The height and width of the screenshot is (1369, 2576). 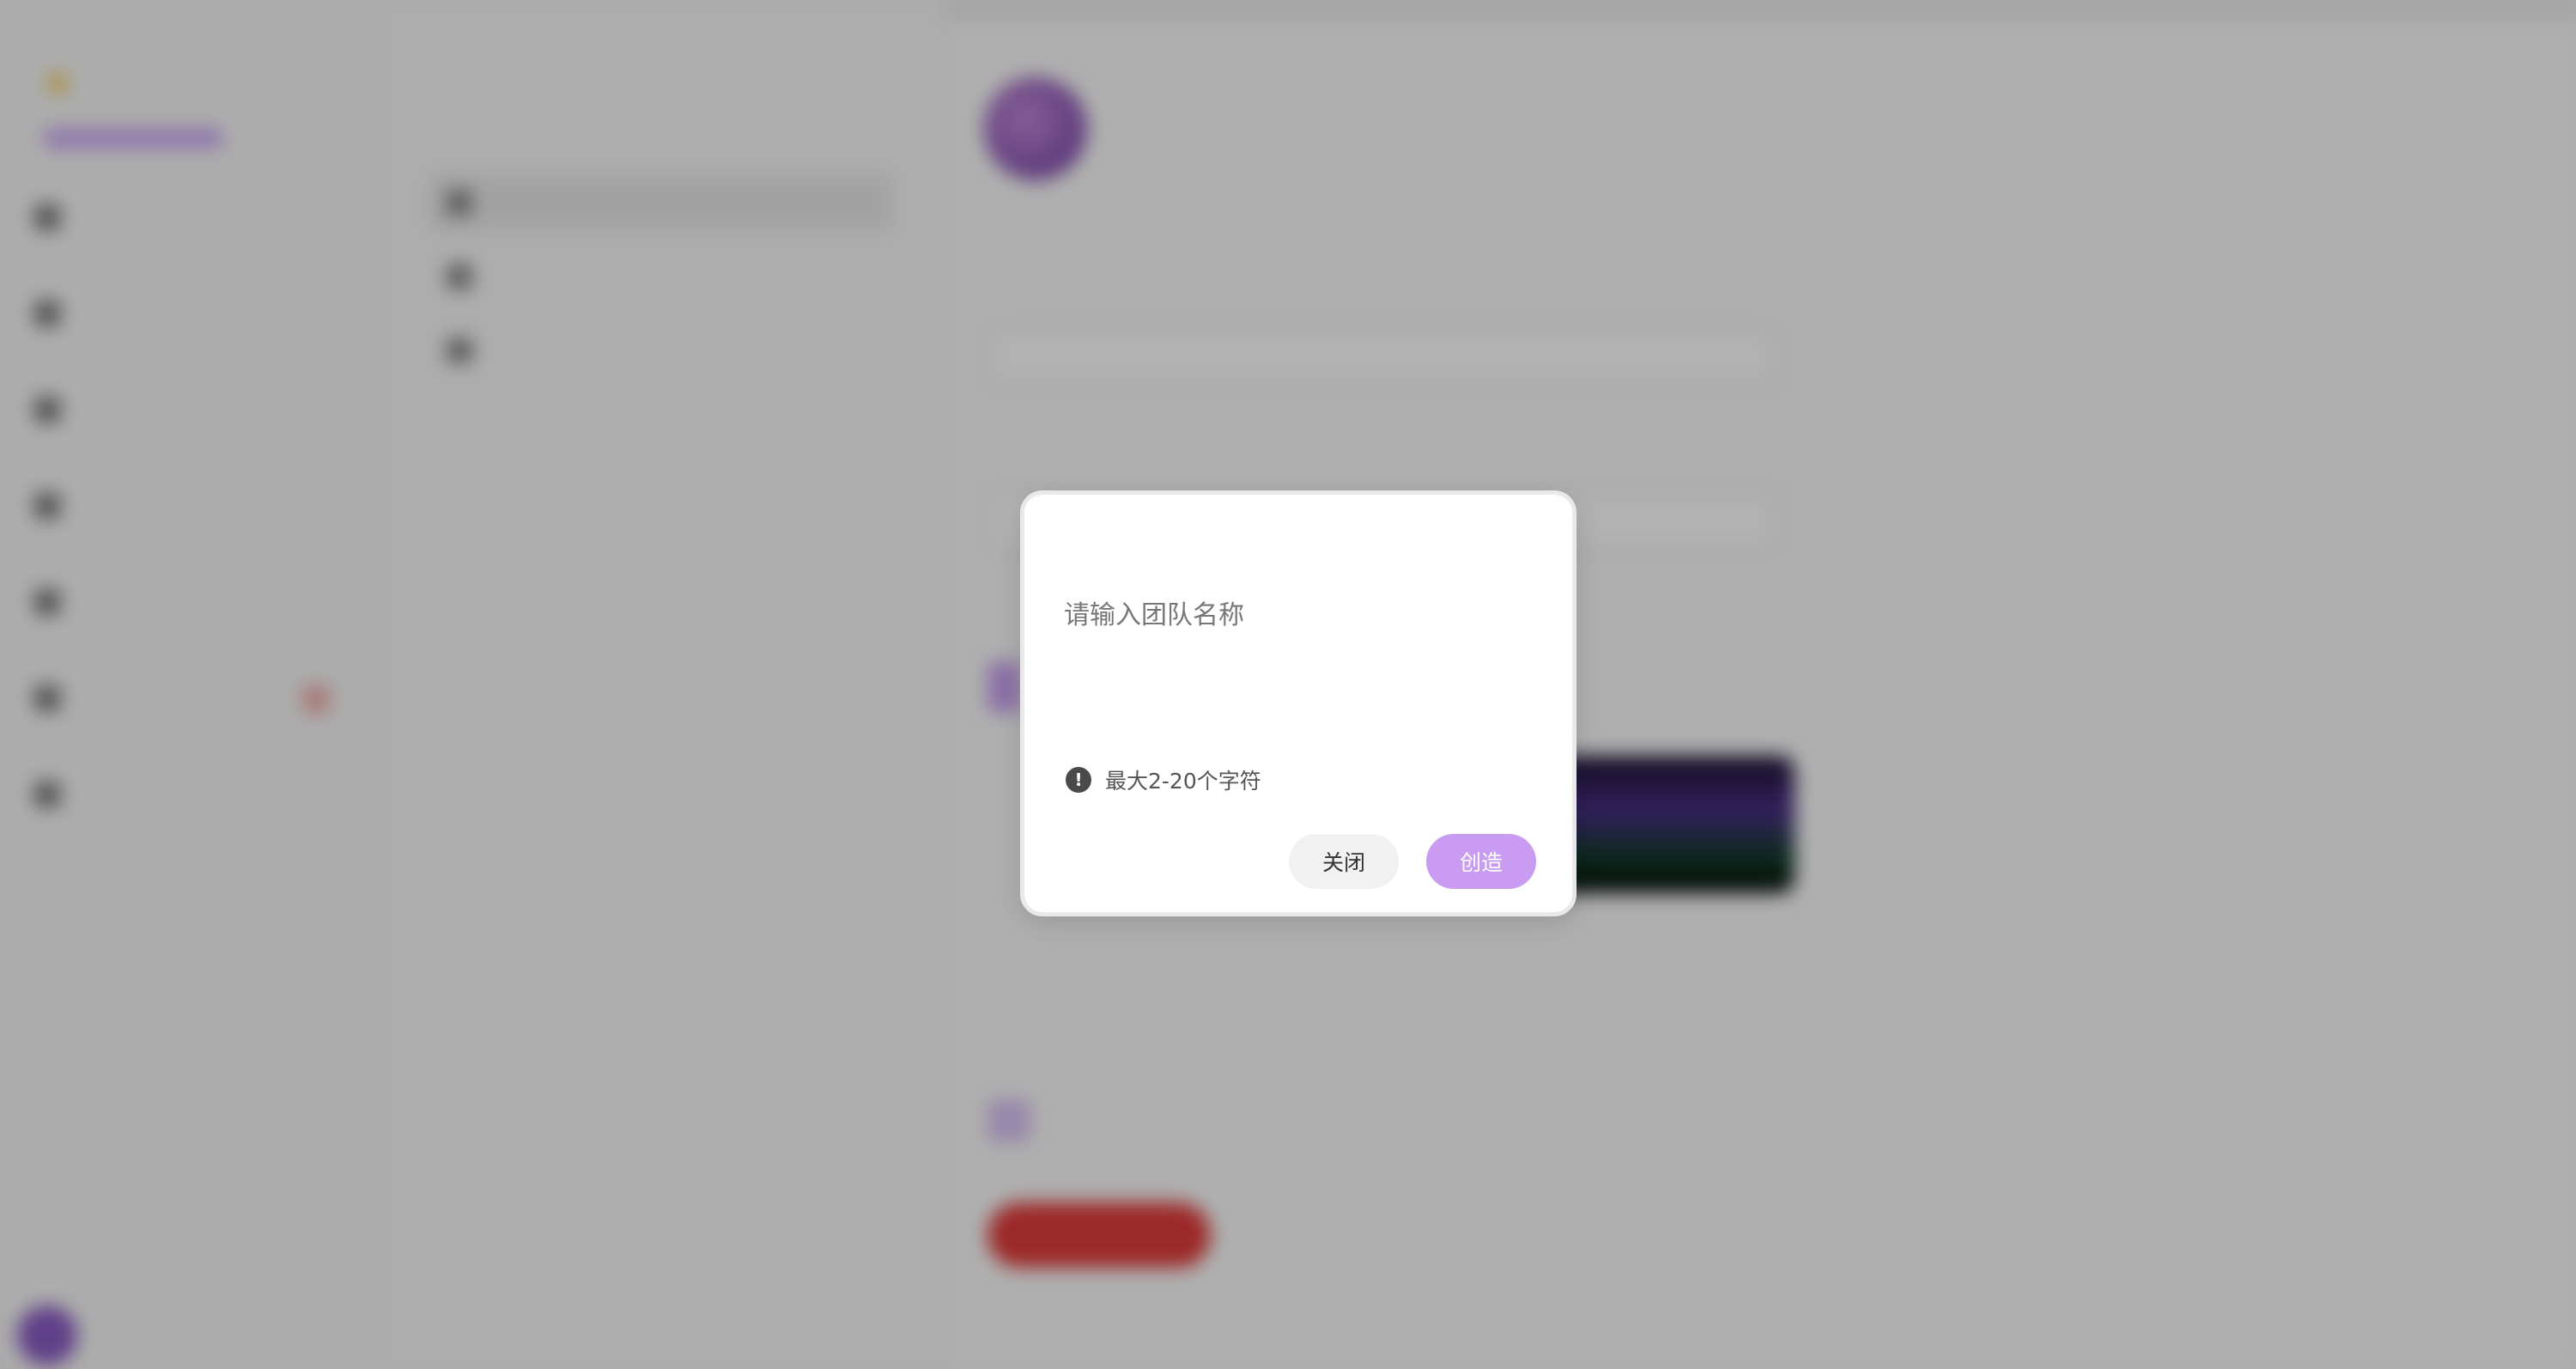 I want to click on close-button: 关闭, so click(x=1344, y=861).